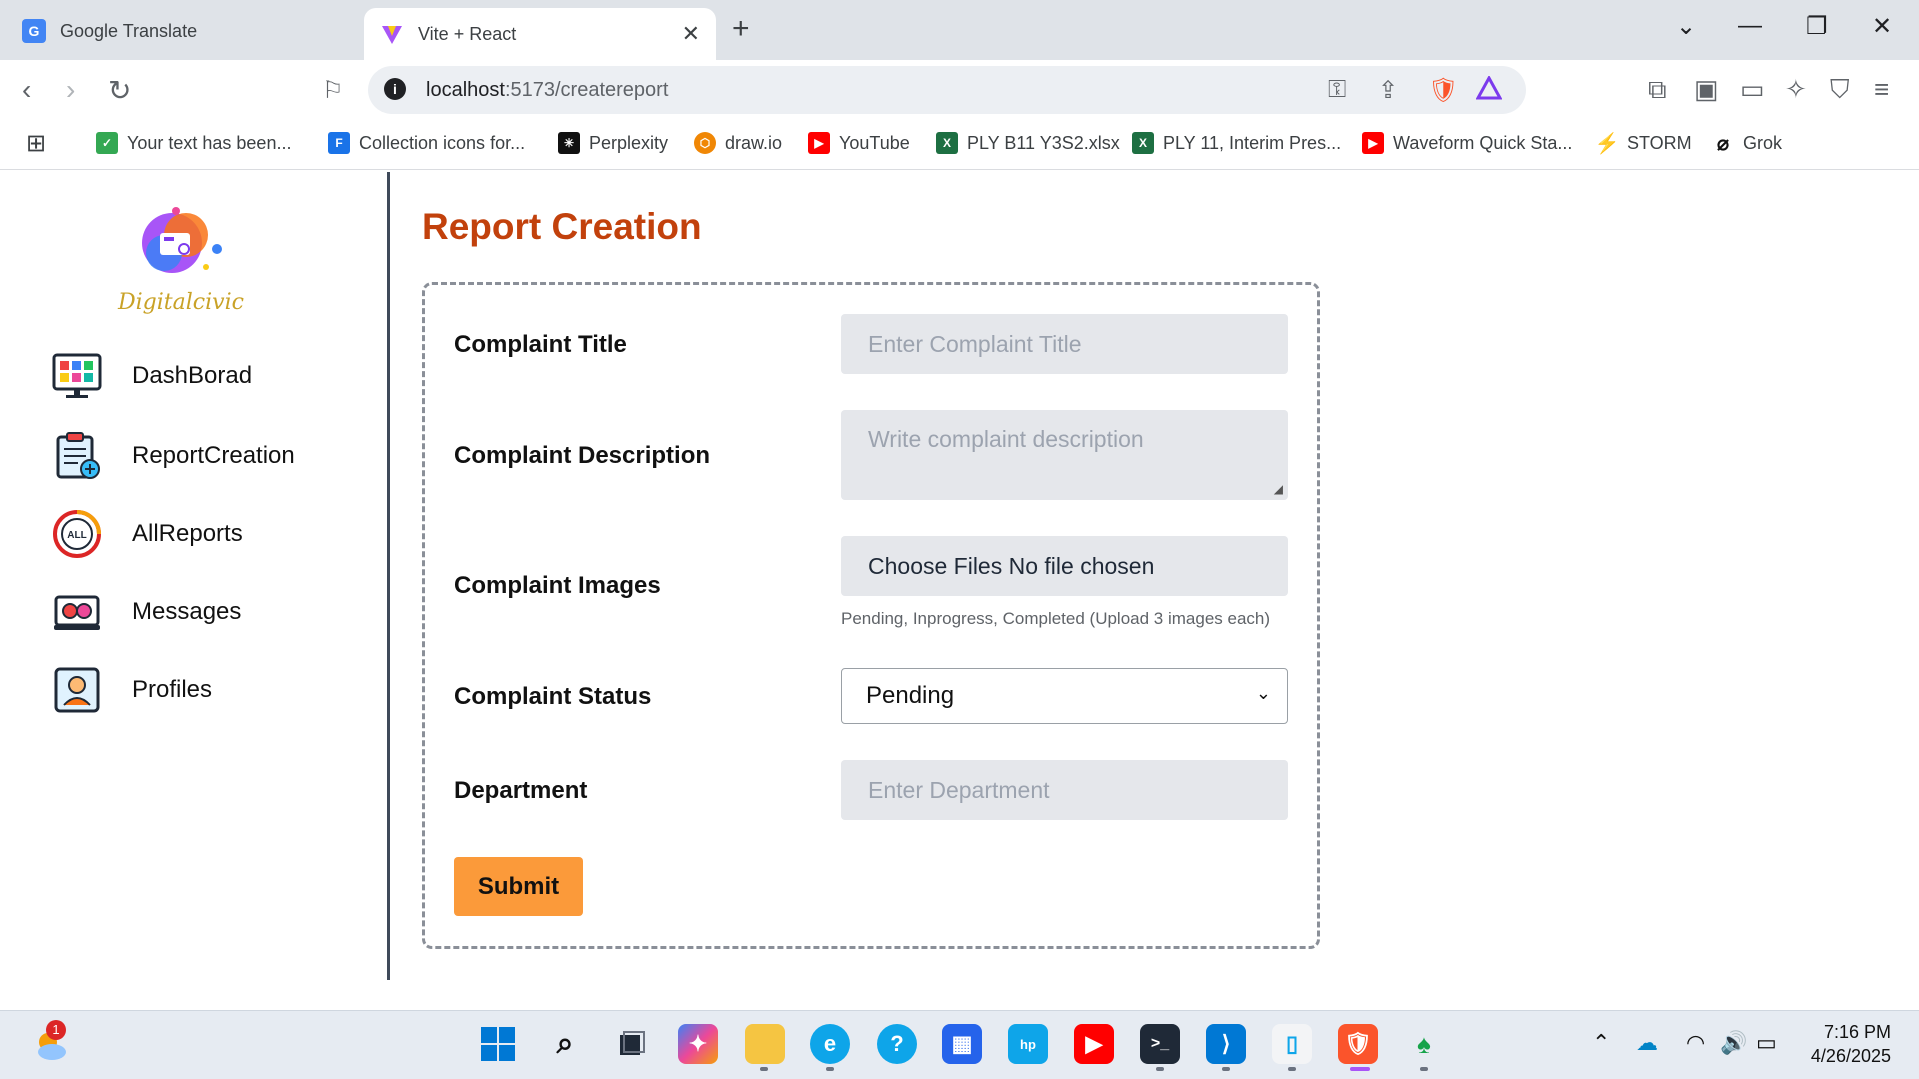 This screenshot has width=1919, height=1079. Describe the element at coordinates (632, 1044) in the screenshot. I see `task-view-icon` at that location.